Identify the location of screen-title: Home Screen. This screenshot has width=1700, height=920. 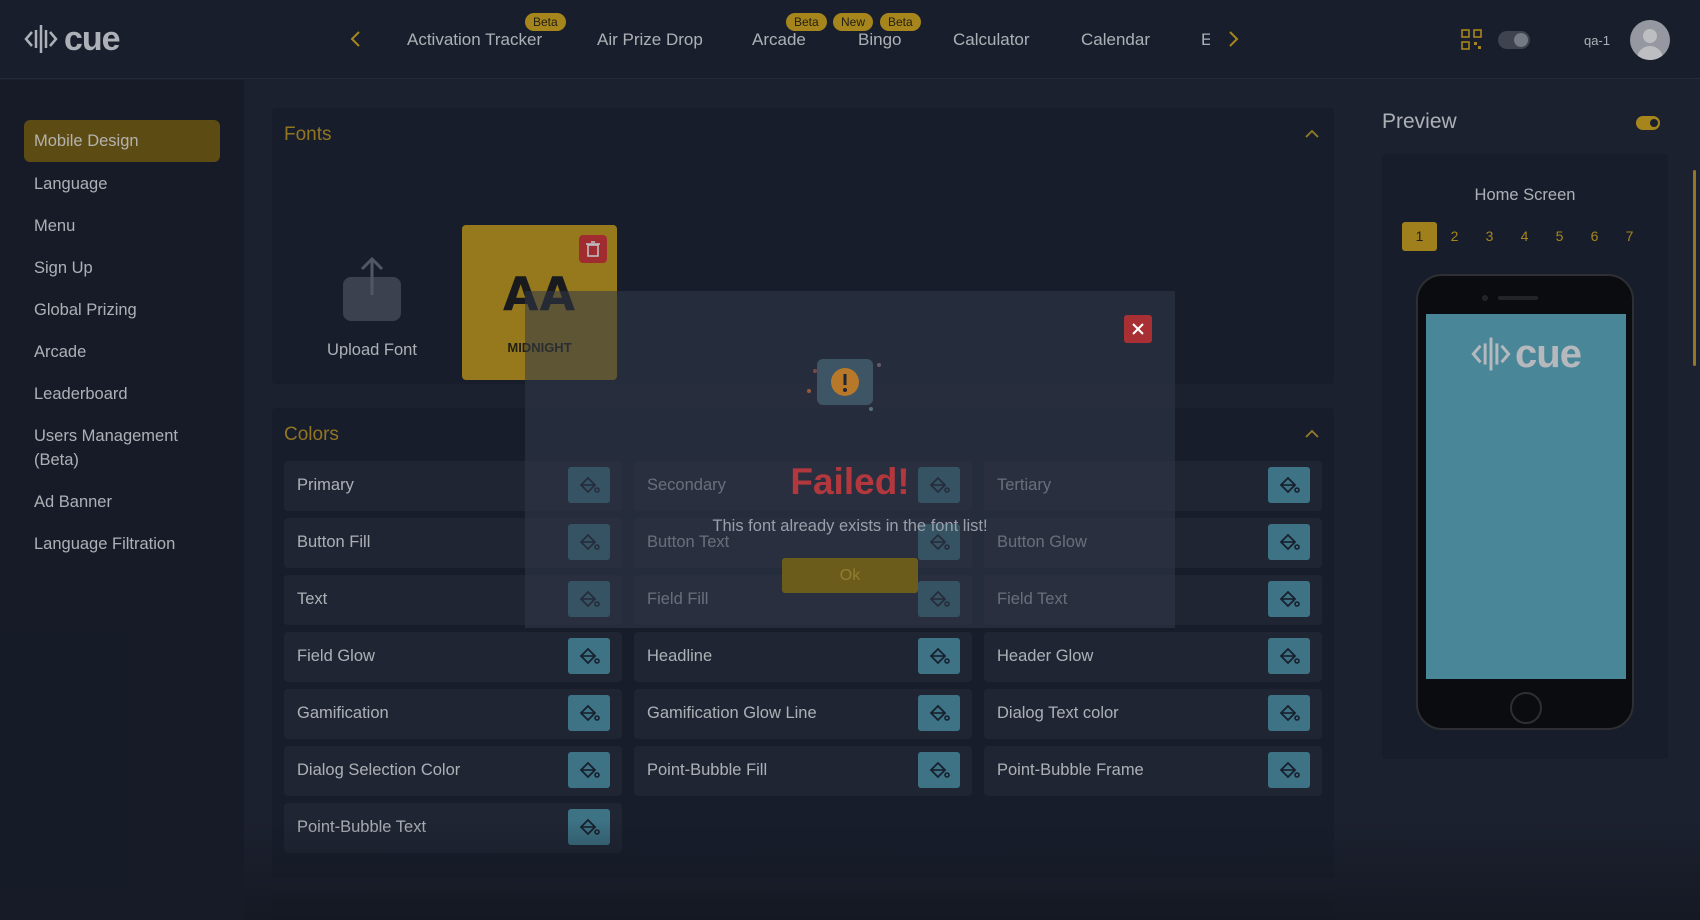
(1525, 195).